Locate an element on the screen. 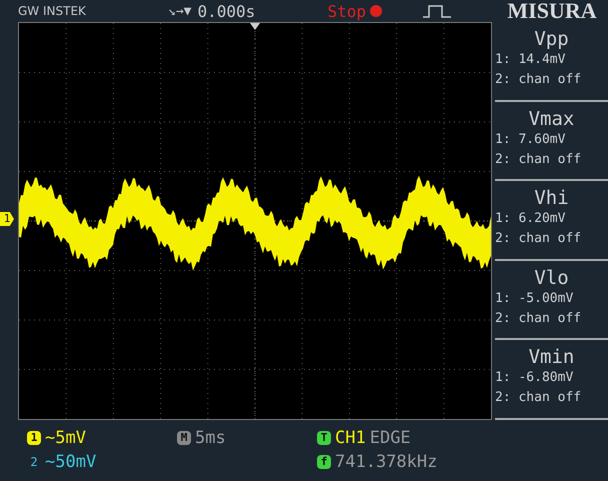  trigger-status: ↘→▼ is located at coordinates (180, 11).